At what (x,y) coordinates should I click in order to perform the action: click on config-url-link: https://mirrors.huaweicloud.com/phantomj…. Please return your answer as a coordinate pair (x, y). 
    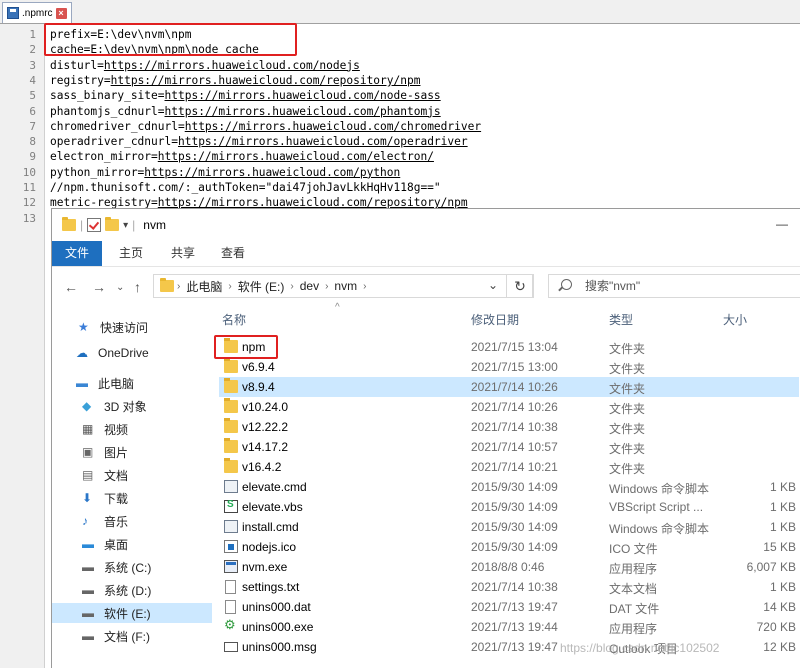
    Looking at the image, I should click on (303, 111).